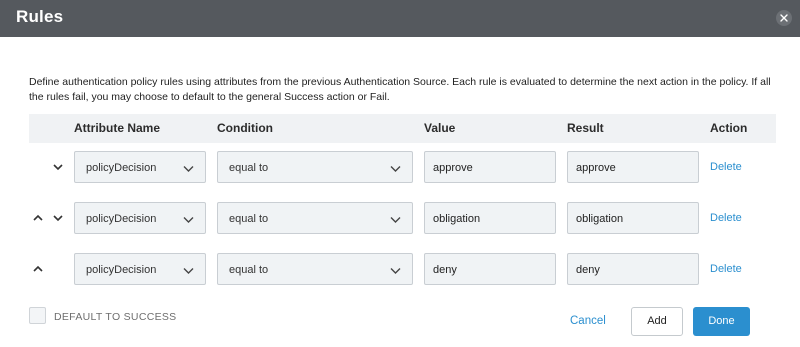  What do you see at coordinates (585, 128) in the screenshot?
I see `header-result: Result` at bounding box center [585, 128].